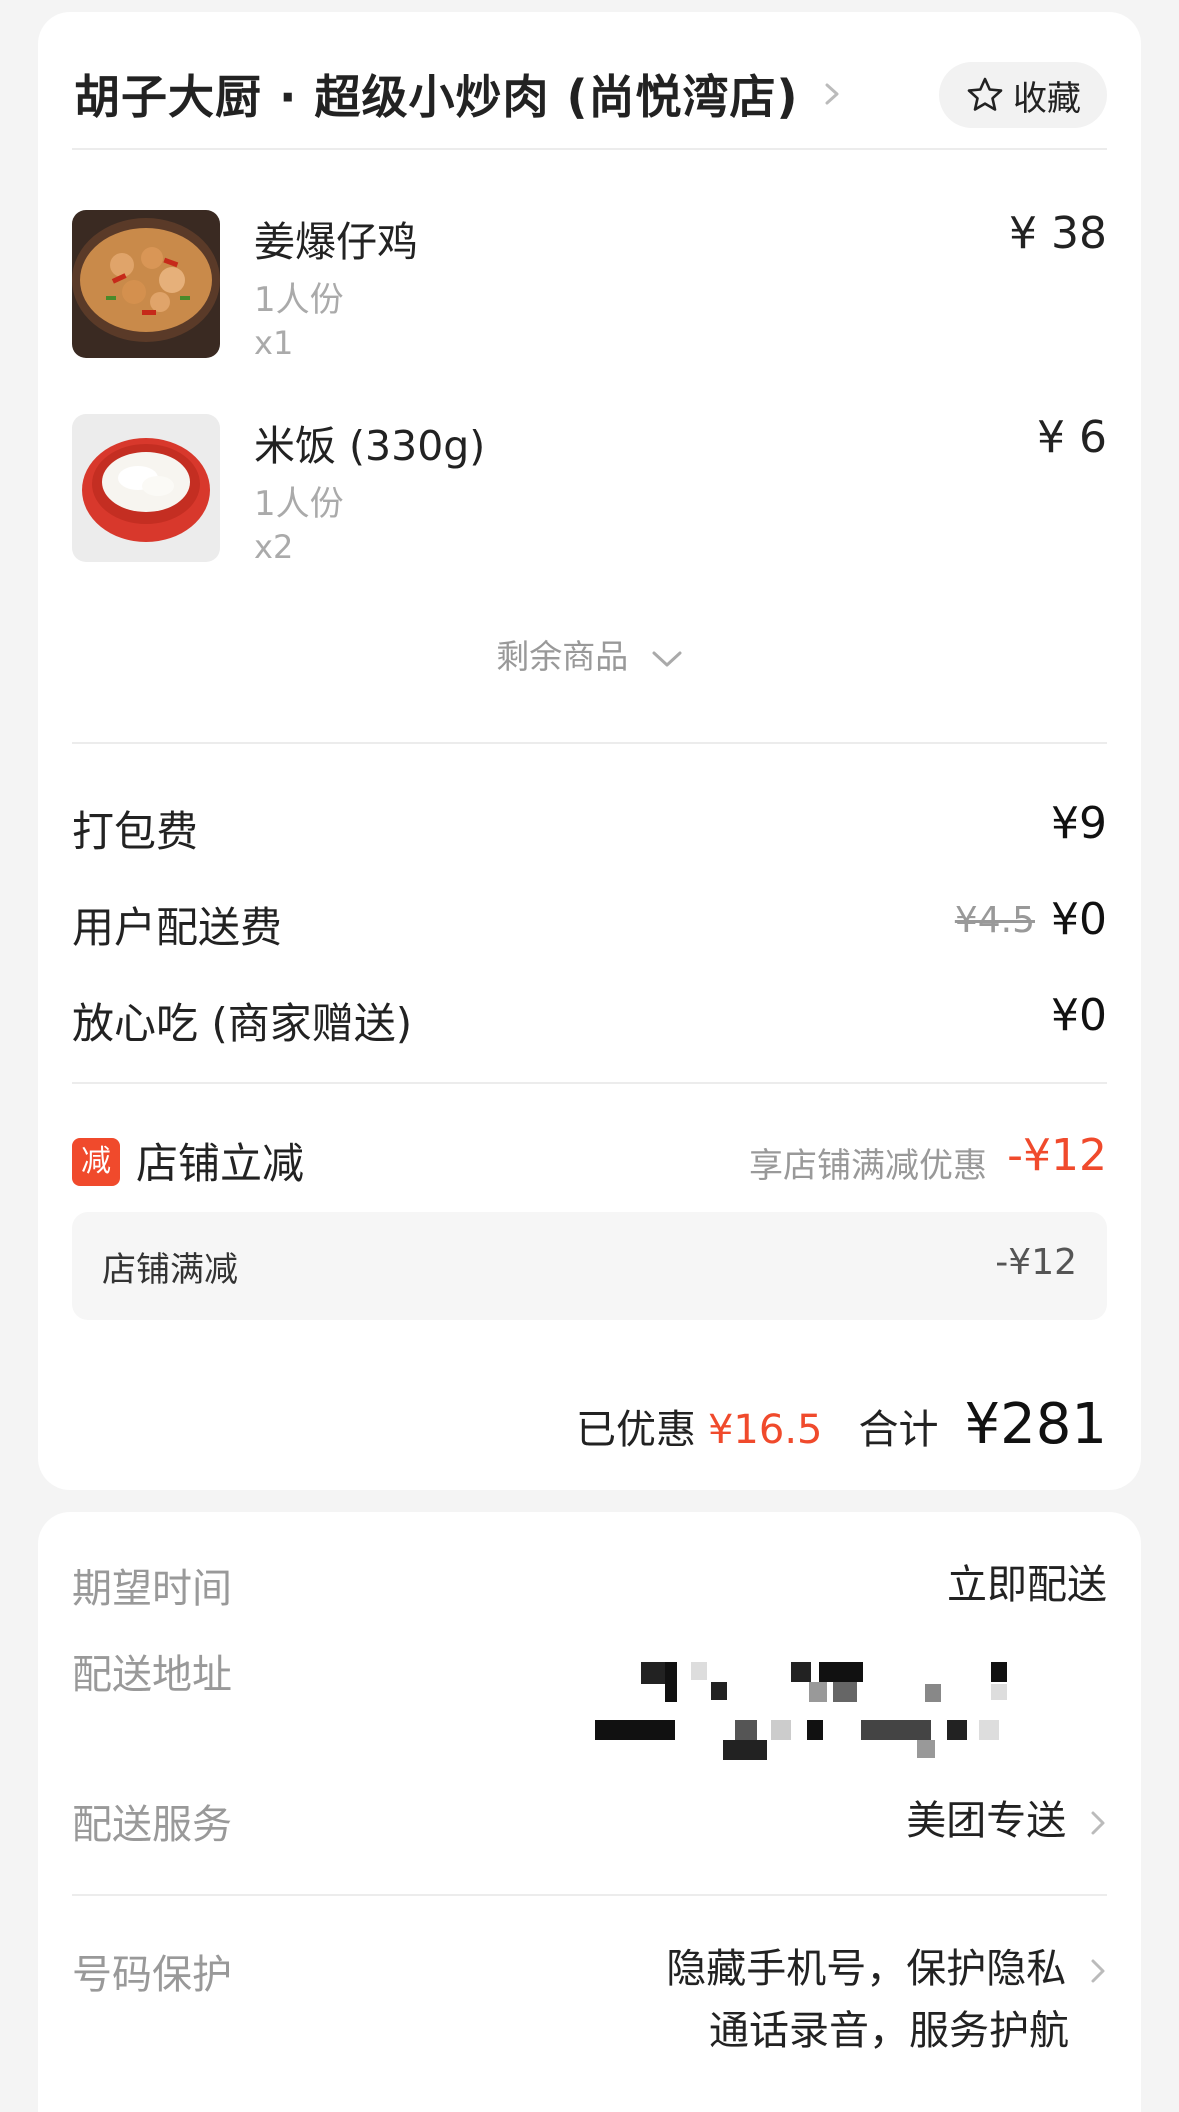 The height and width of the screenshot is (2112, 1179). What do you see at coordinates (1057, 1155) in the screenshot?
I see `discount-value: -¥12` at bounding box center [1057, 1155].